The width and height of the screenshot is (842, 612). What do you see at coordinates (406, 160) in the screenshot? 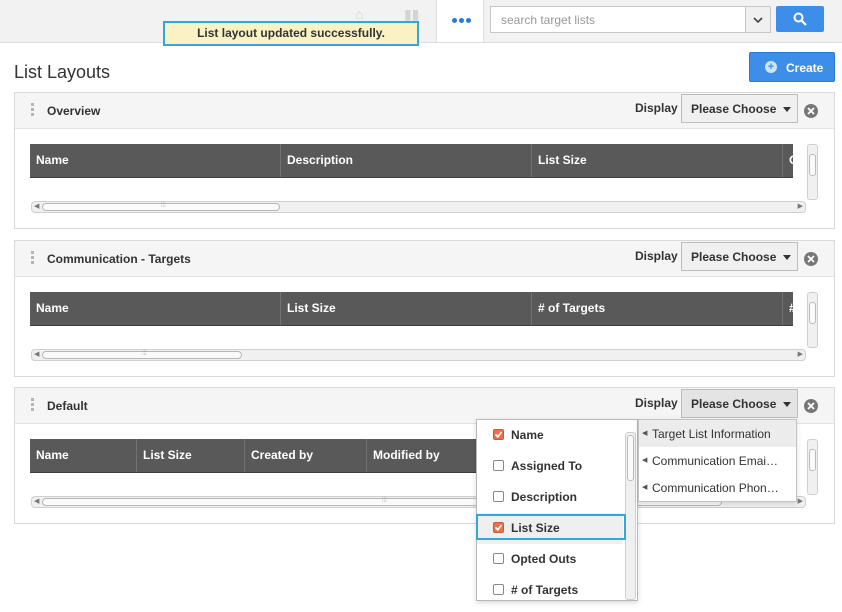
I see `column-header: Description` at bounding box center [406, 160].